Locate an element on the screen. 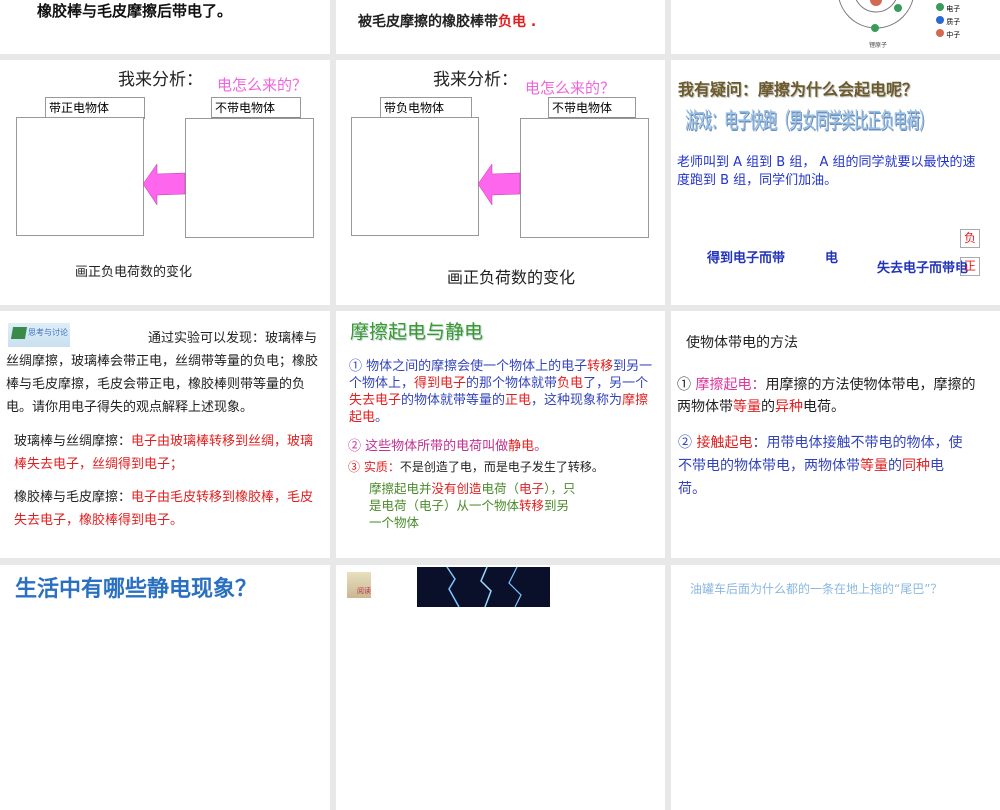 The height and width of the screenshot is (810, 1000). game-subtitle: 游戏：电子快跑（男女同学类比正负电荷） is located at coordinates (809, 121).